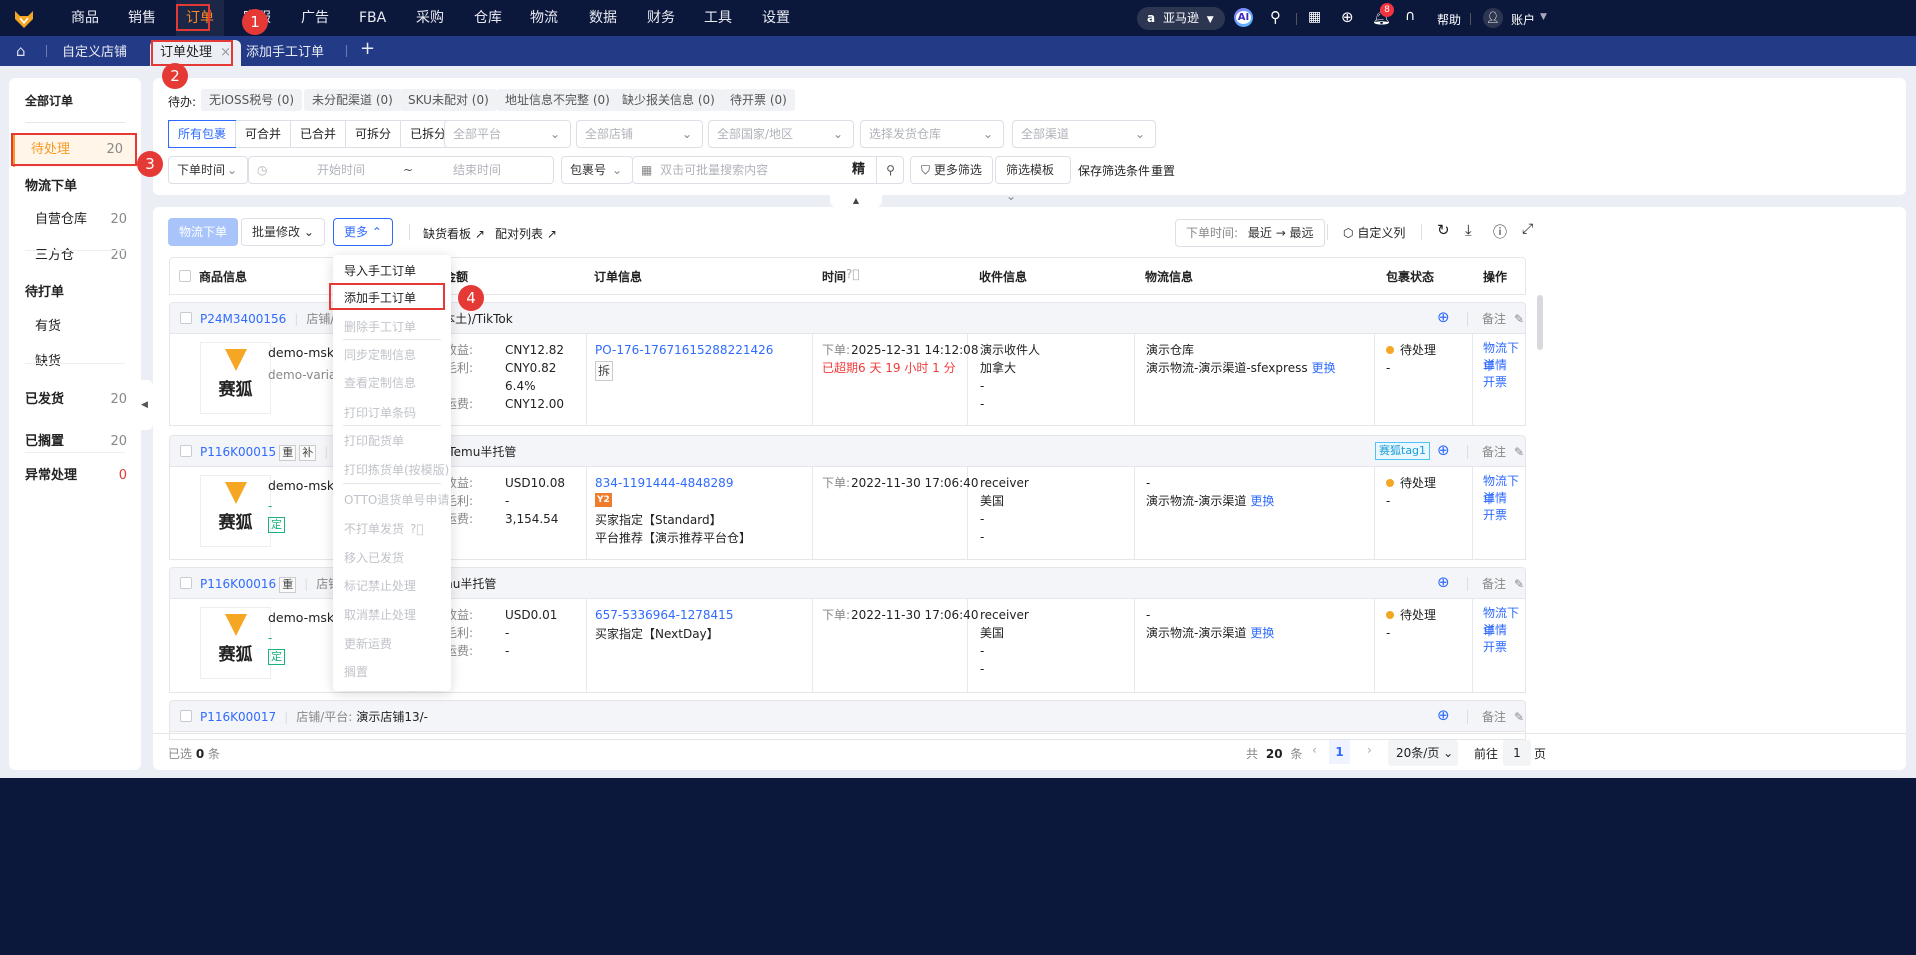 The image size is (1916, 955). What do you see at coordinates (1314, 17) in the screenshot?
I see `apps-grid-icon: ▦` at bounding box center [1314, 17].